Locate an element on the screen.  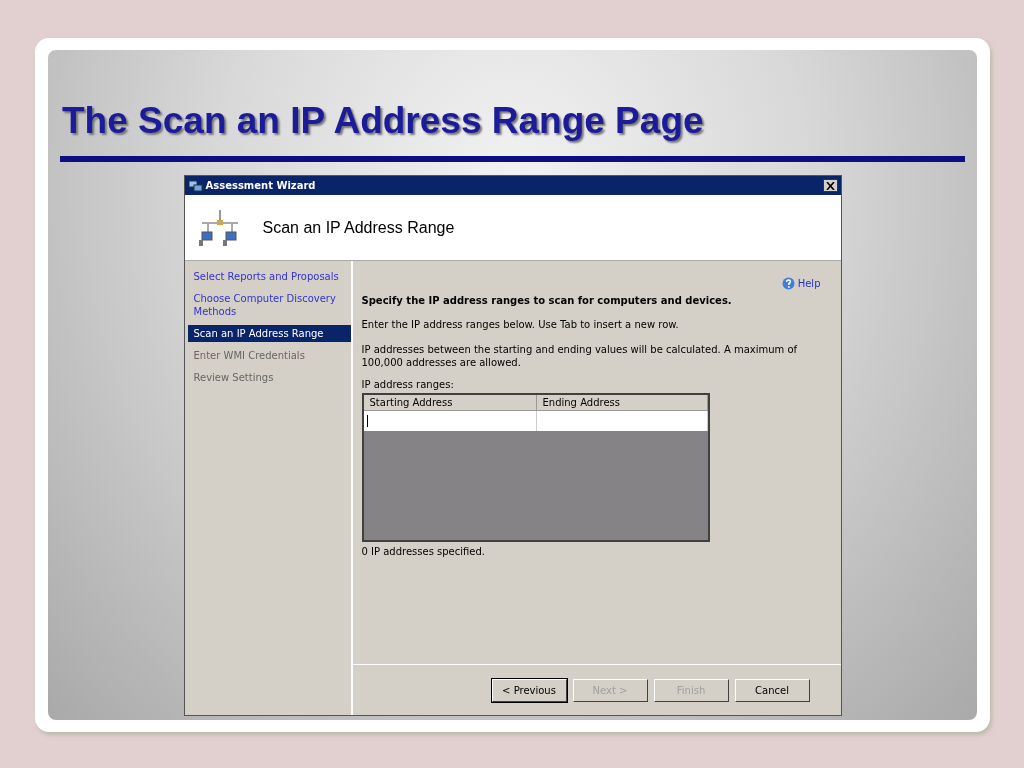
instruction-text: IP addresses between the starting and ending values will be calculated. A maximum of 100,000 addresses are allowed. is located at coordinates (580, 356).